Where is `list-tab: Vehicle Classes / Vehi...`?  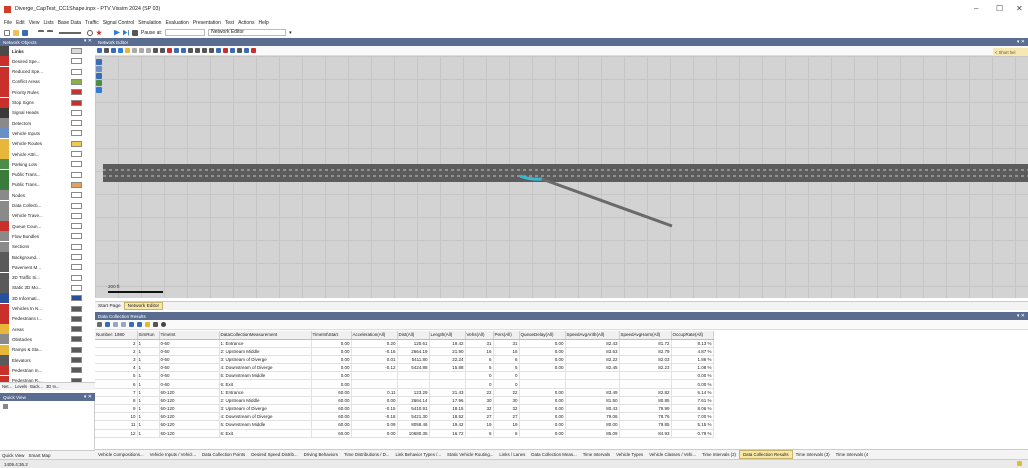
list-tab: Vehicle Classes / Vehi... is located at coordinates (672, 454).